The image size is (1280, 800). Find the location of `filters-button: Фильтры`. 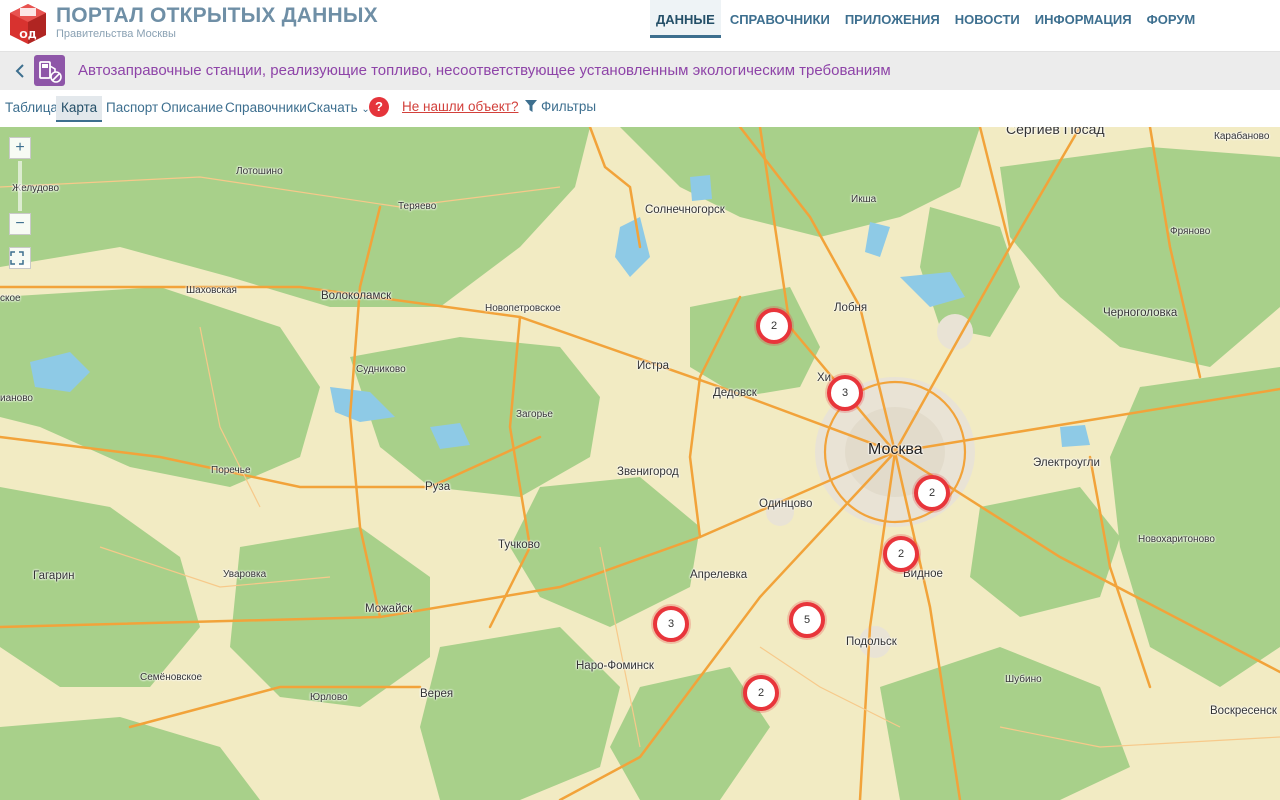

filters-button: Фильтры is located at coordinates (560, 106).